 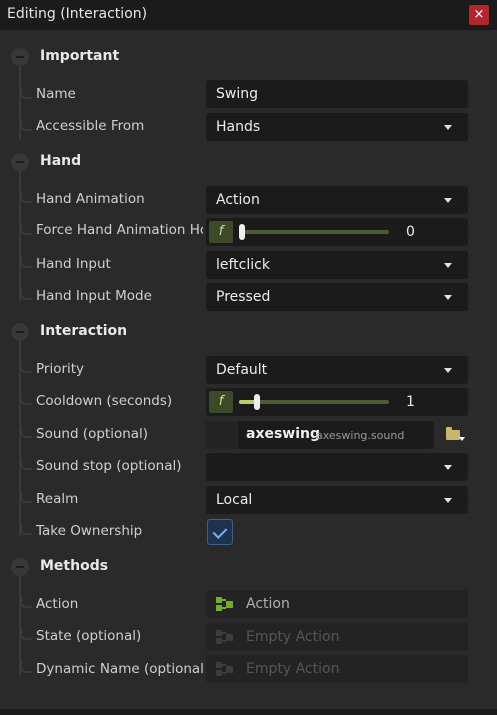 What do you see at coordinates (410, 402) in the screenshot?
I see `cooldown-value: 1` at bounding box center [410, 402].